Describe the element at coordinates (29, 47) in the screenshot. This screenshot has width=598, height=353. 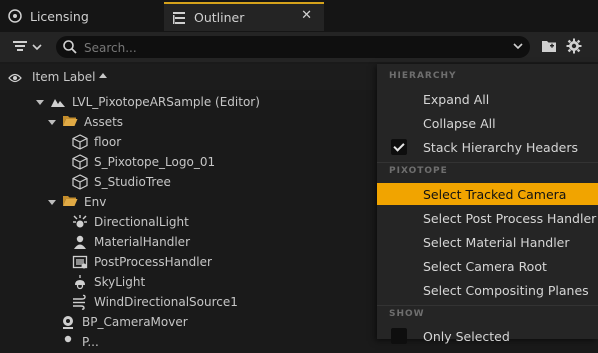
I see `filter-button` at that location.